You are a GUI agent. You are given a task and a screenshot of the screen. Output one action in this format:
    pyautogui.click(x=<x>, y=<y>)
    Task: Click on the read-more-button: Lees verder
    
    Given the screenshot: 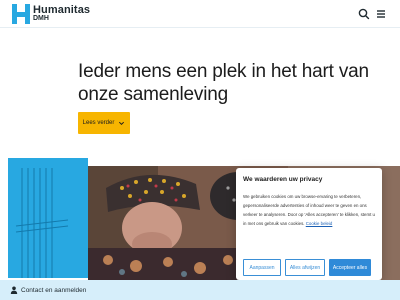 What is the action you would take?
    pyautogui.click(x=104, y=123)
    